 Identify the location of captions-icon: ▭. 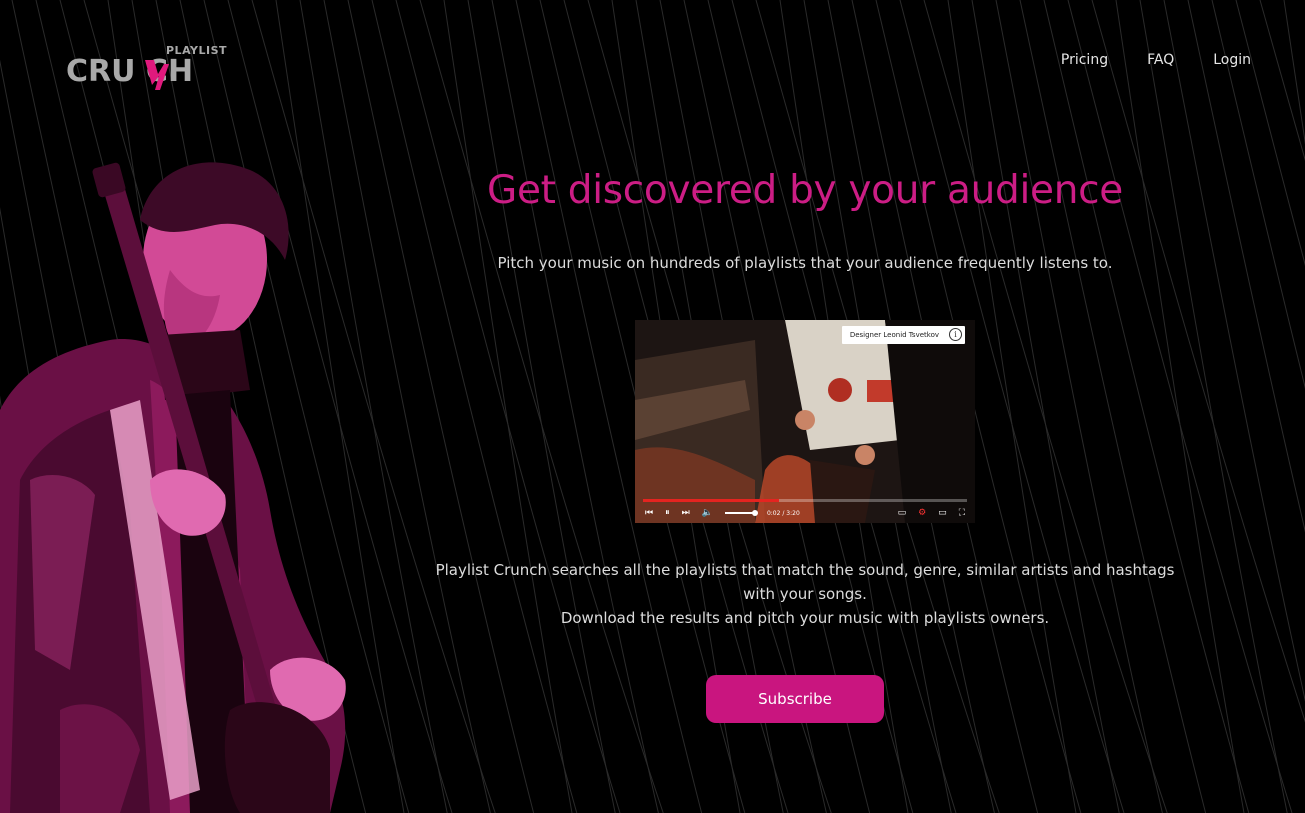
(902, 513).